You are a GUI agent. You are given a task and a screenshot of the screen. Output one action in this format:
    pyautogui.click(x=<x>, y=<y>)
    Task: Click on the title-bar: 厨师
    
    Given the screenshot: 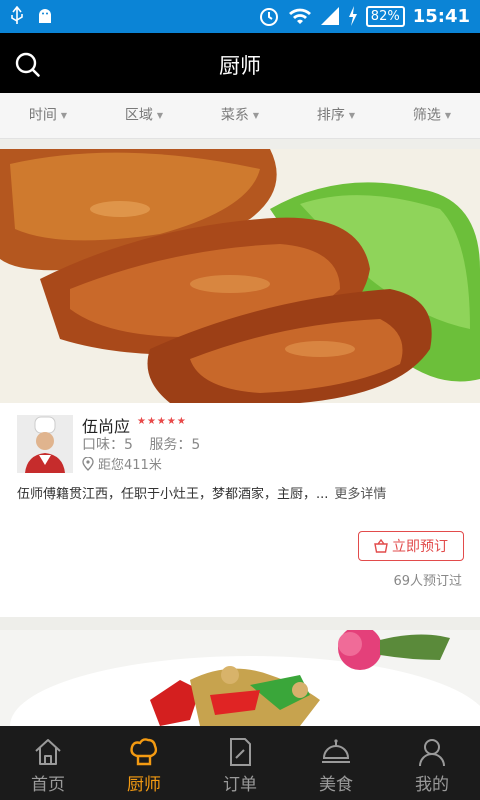 What is the action you would take?
    pyautogui.click(x=240, y=63)
    